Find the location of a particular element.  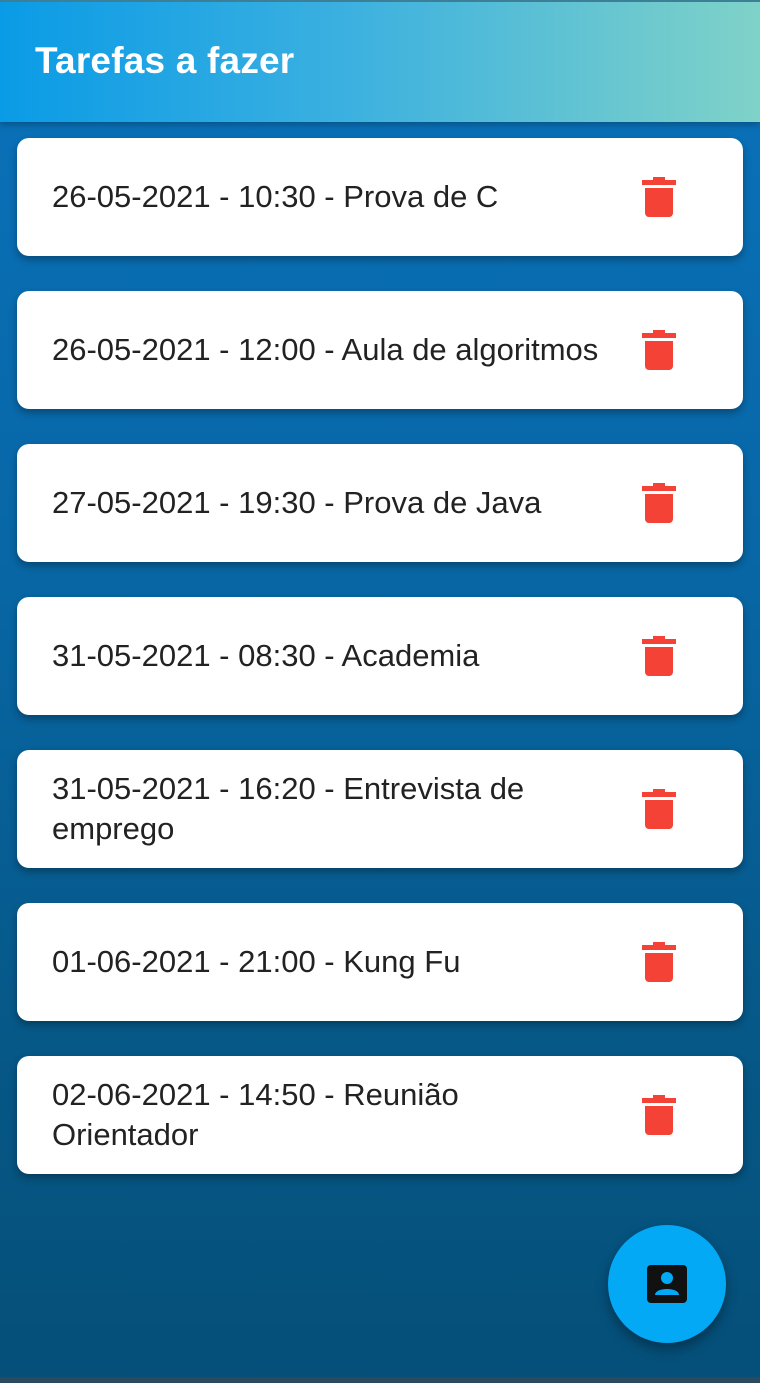

task-label: 31-05-2021 - 08:30 - Academia is located at coordinates (266, 655).